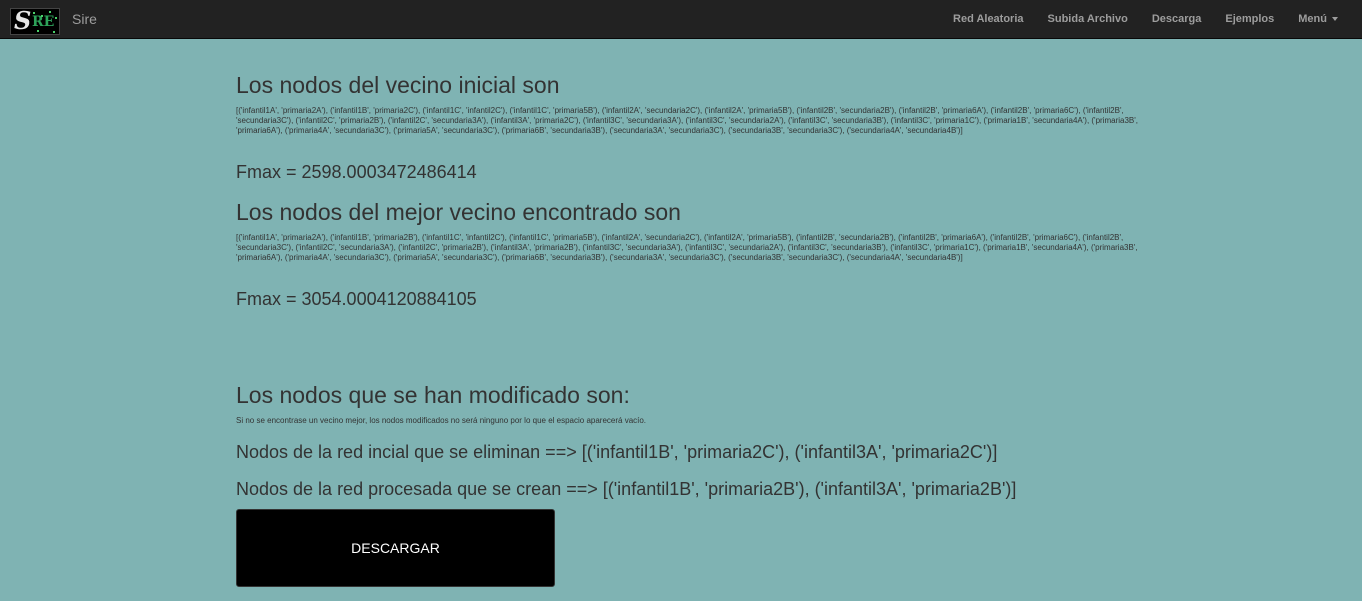 The width and height of the screenshot is (1362, 601). Describe the element at coordinates (988, 19) in the screenshot. I see `nav-link-red-aleatoria: Red Aleatoria` at that location.